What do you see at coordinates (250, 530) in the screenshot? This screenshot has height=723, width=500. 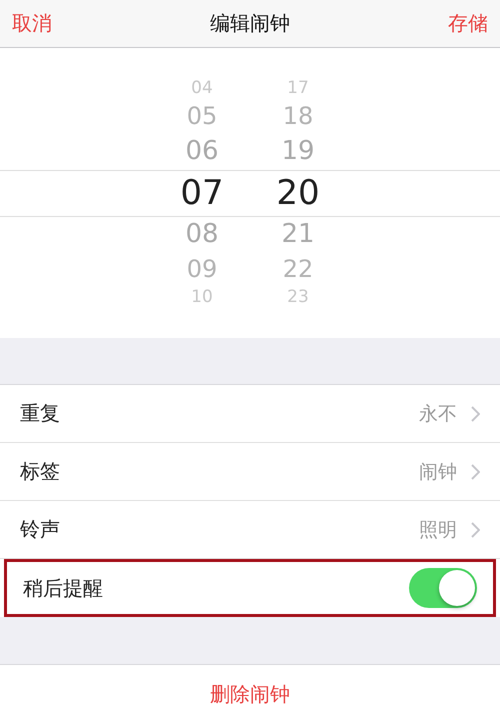 I see `setting-row: 铃声 照明` at bounding box center [250, 530].